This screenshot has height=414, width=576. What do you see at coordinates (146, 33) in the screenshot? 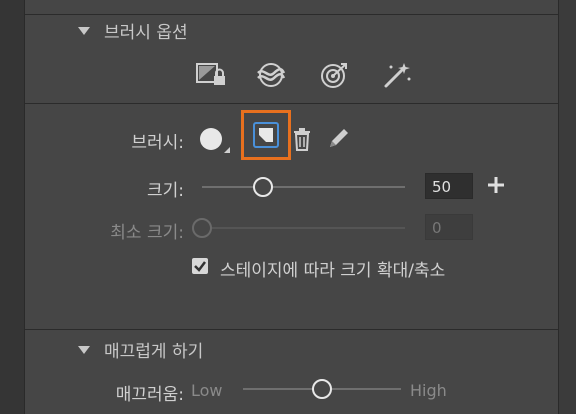
I see `brush-options-title: 브러시 옵션` at bounding box center [146, 33].